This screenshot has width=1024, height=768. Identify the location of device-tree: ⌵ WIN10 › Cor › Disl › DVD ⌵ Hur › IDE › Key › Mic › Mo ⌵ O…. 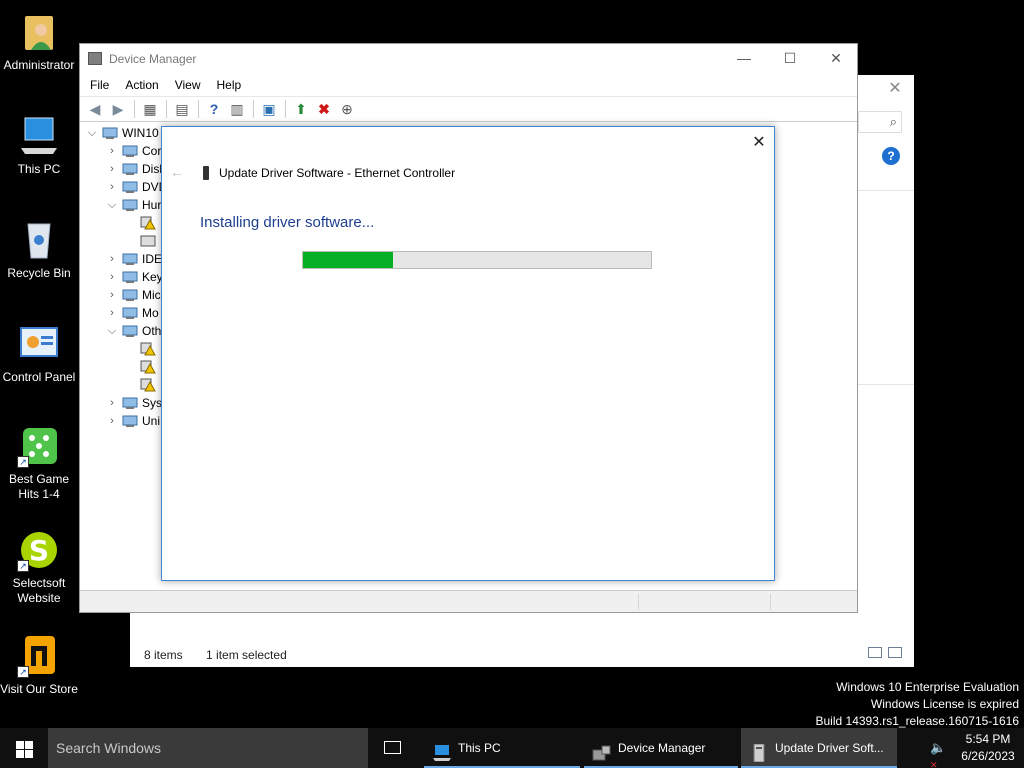
(124, 358).